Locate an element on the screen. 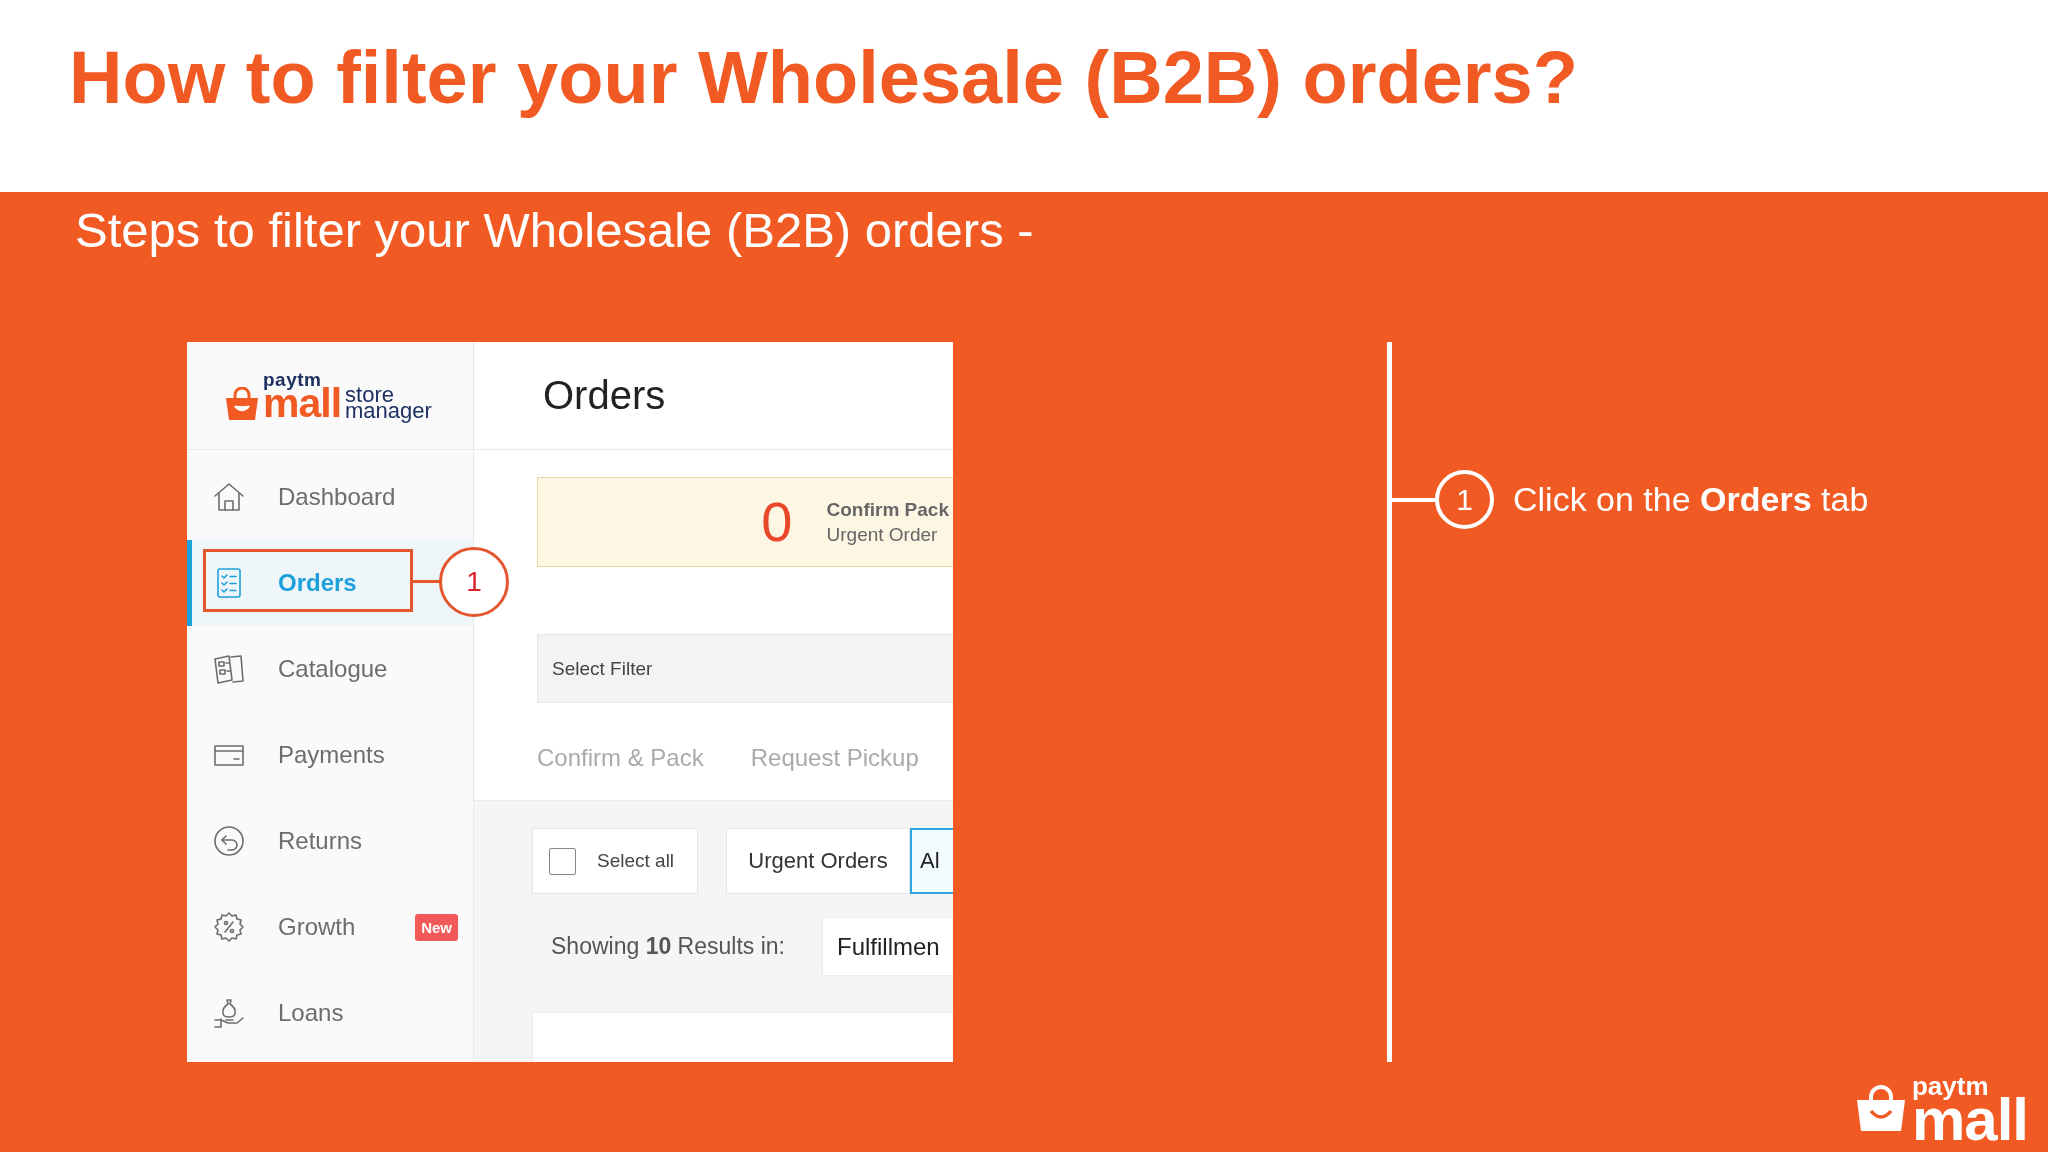 This screenshot has width=2048, height=1152. sidebar-item: Dashboard is located at coordinates (330, 497).